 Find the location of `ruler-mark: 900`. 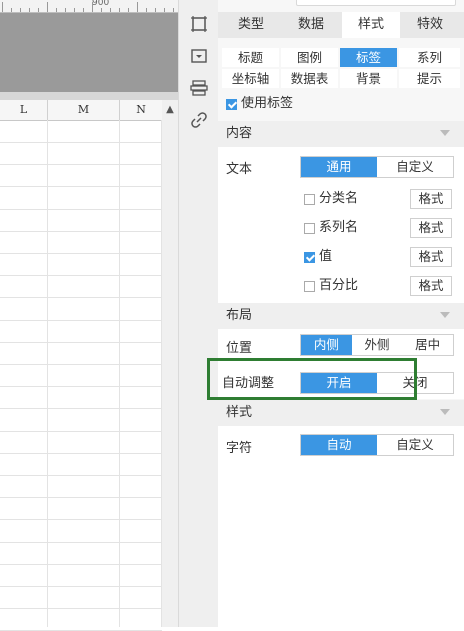

ruler-mark: 900 is located at coordinates (101, 4).